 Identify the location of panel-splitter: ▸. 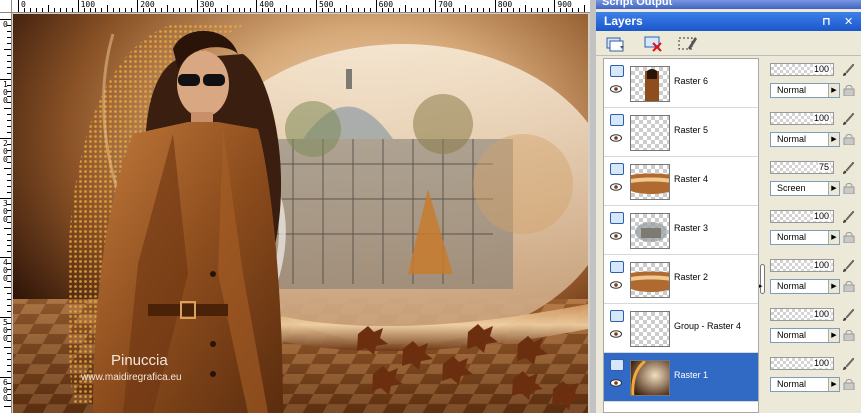
(762, 235).